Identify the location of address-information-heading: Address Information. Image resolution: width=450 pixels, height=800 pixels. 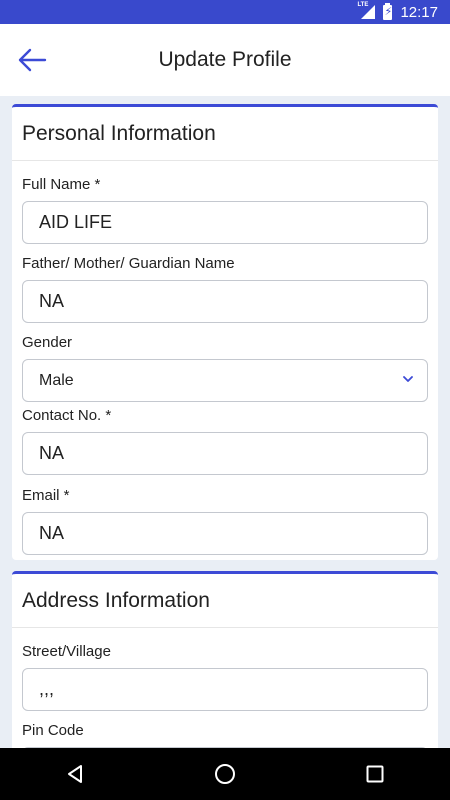
(225, 601).